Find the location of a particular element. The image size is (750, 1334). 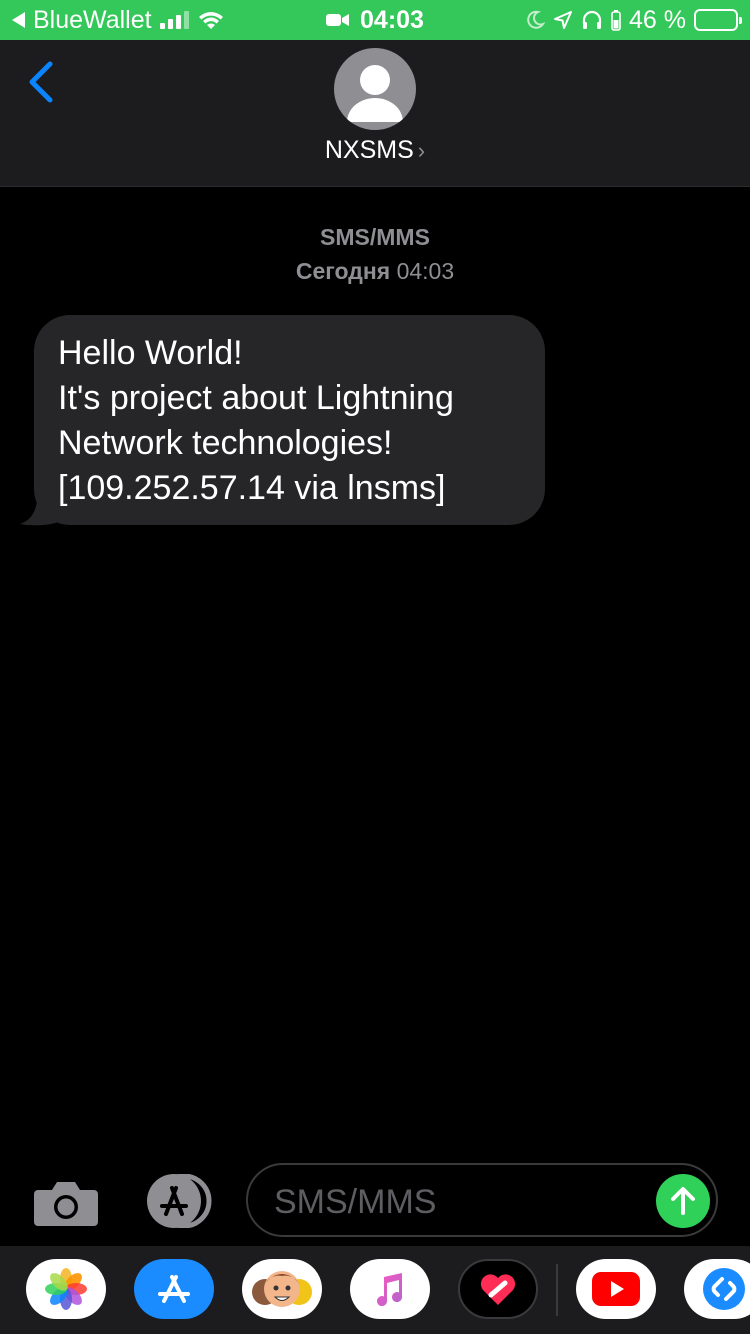

send-button is located at coordinates (683, 1201).